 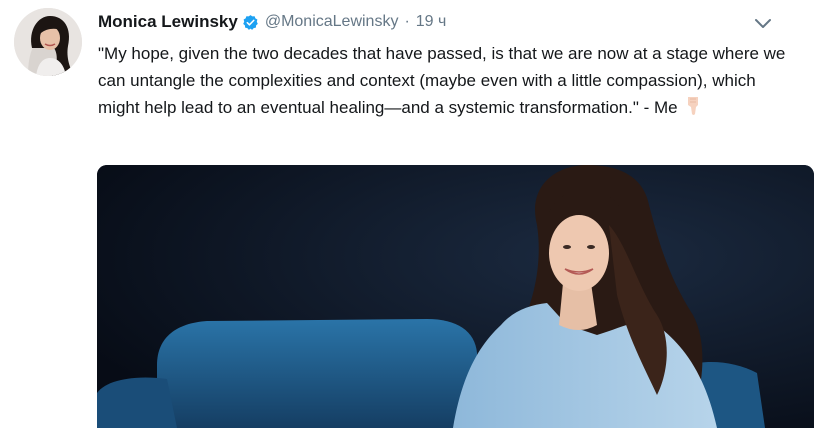 I want to click on avatar-photo, so click(x=48, y=42).